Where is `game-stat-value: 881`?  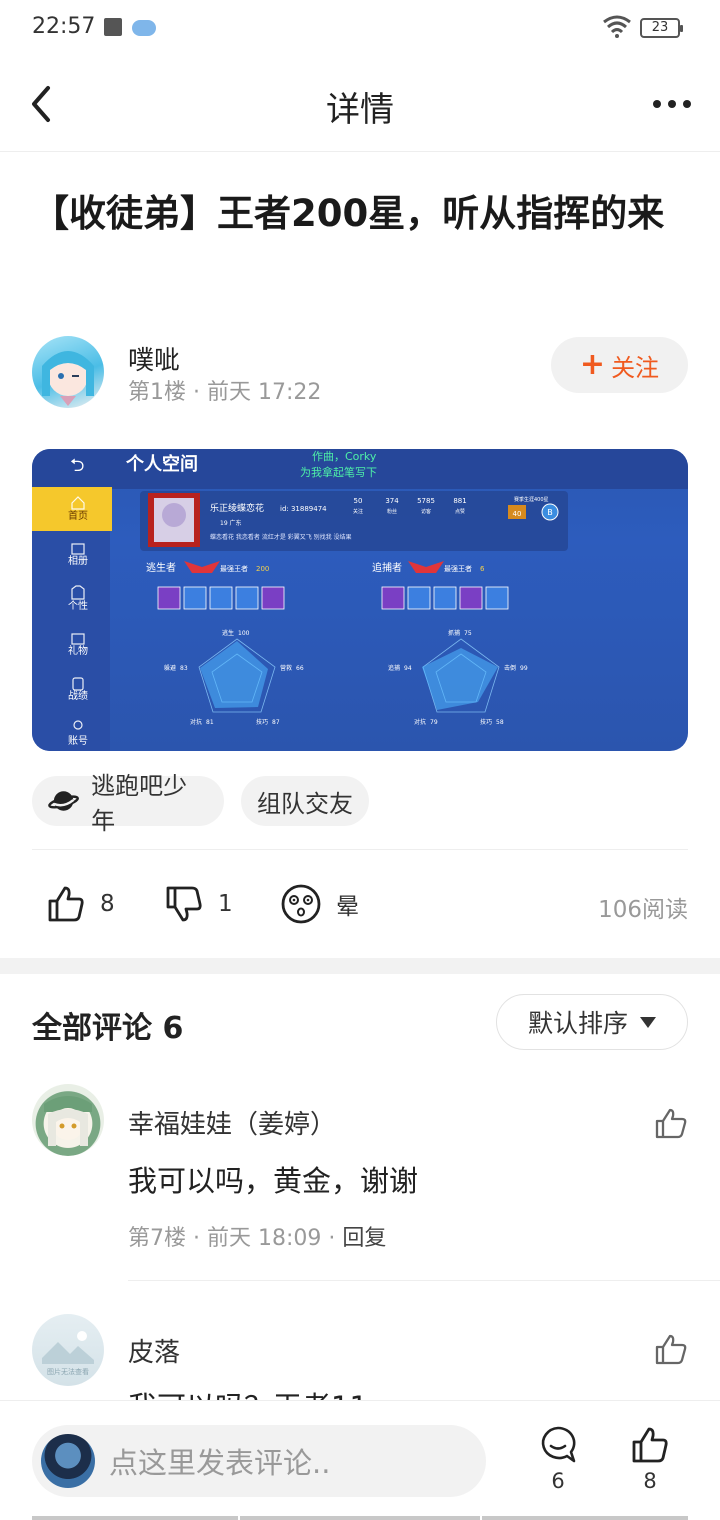 game-stat-value: 881 is located at coordinates (459, 501).